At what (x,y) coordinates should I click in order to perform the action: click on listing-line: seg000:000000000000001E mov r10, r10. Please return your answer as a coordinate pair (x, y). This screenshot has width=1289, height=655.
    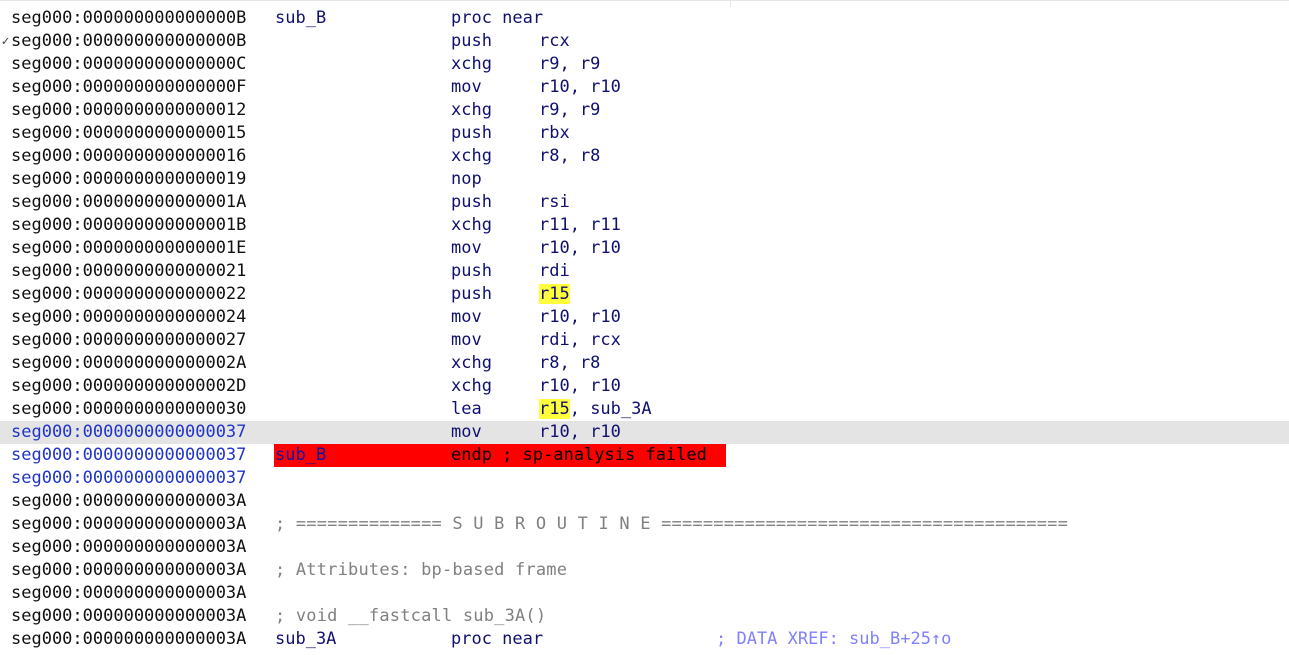
    Looking at the image, I should click on (644, 248).